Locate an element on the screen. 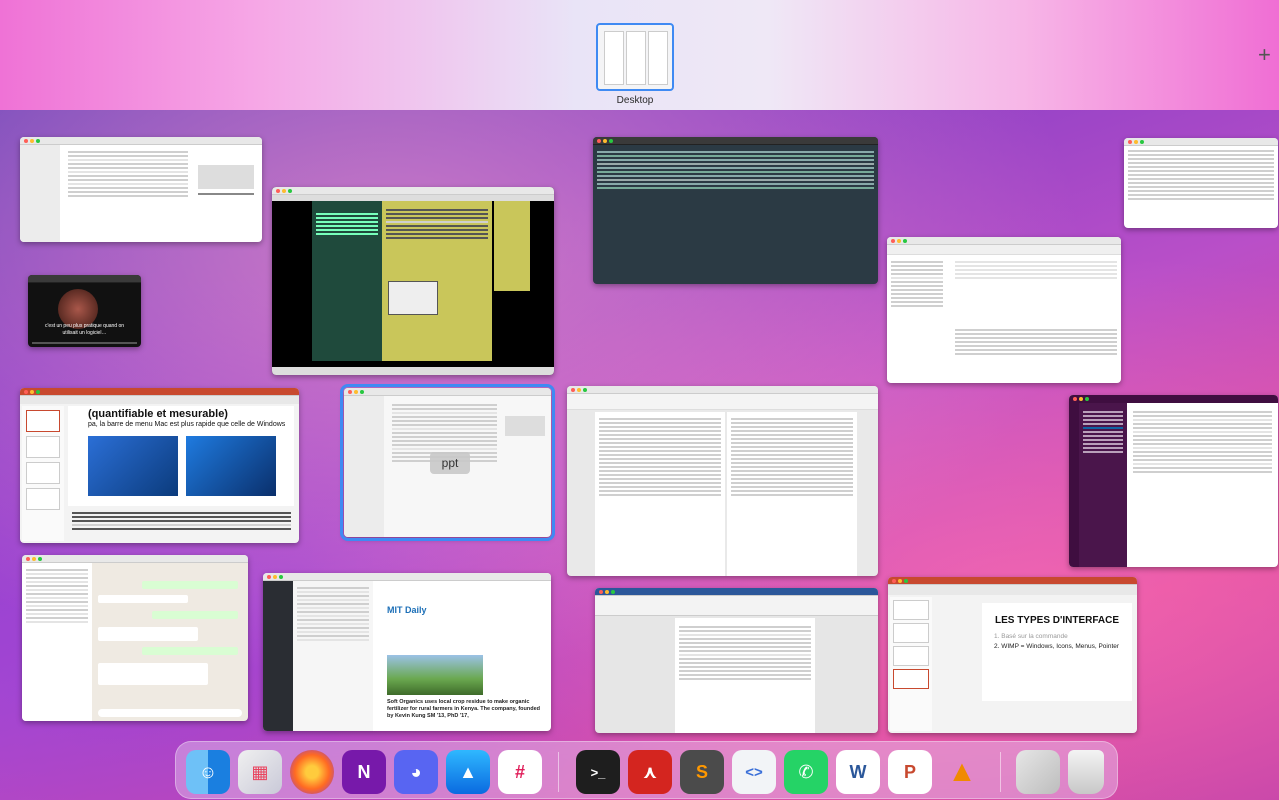 This screenshot has width=1279, height=800. spaces-bar: Desktop + is located at coordinates (639, 55).